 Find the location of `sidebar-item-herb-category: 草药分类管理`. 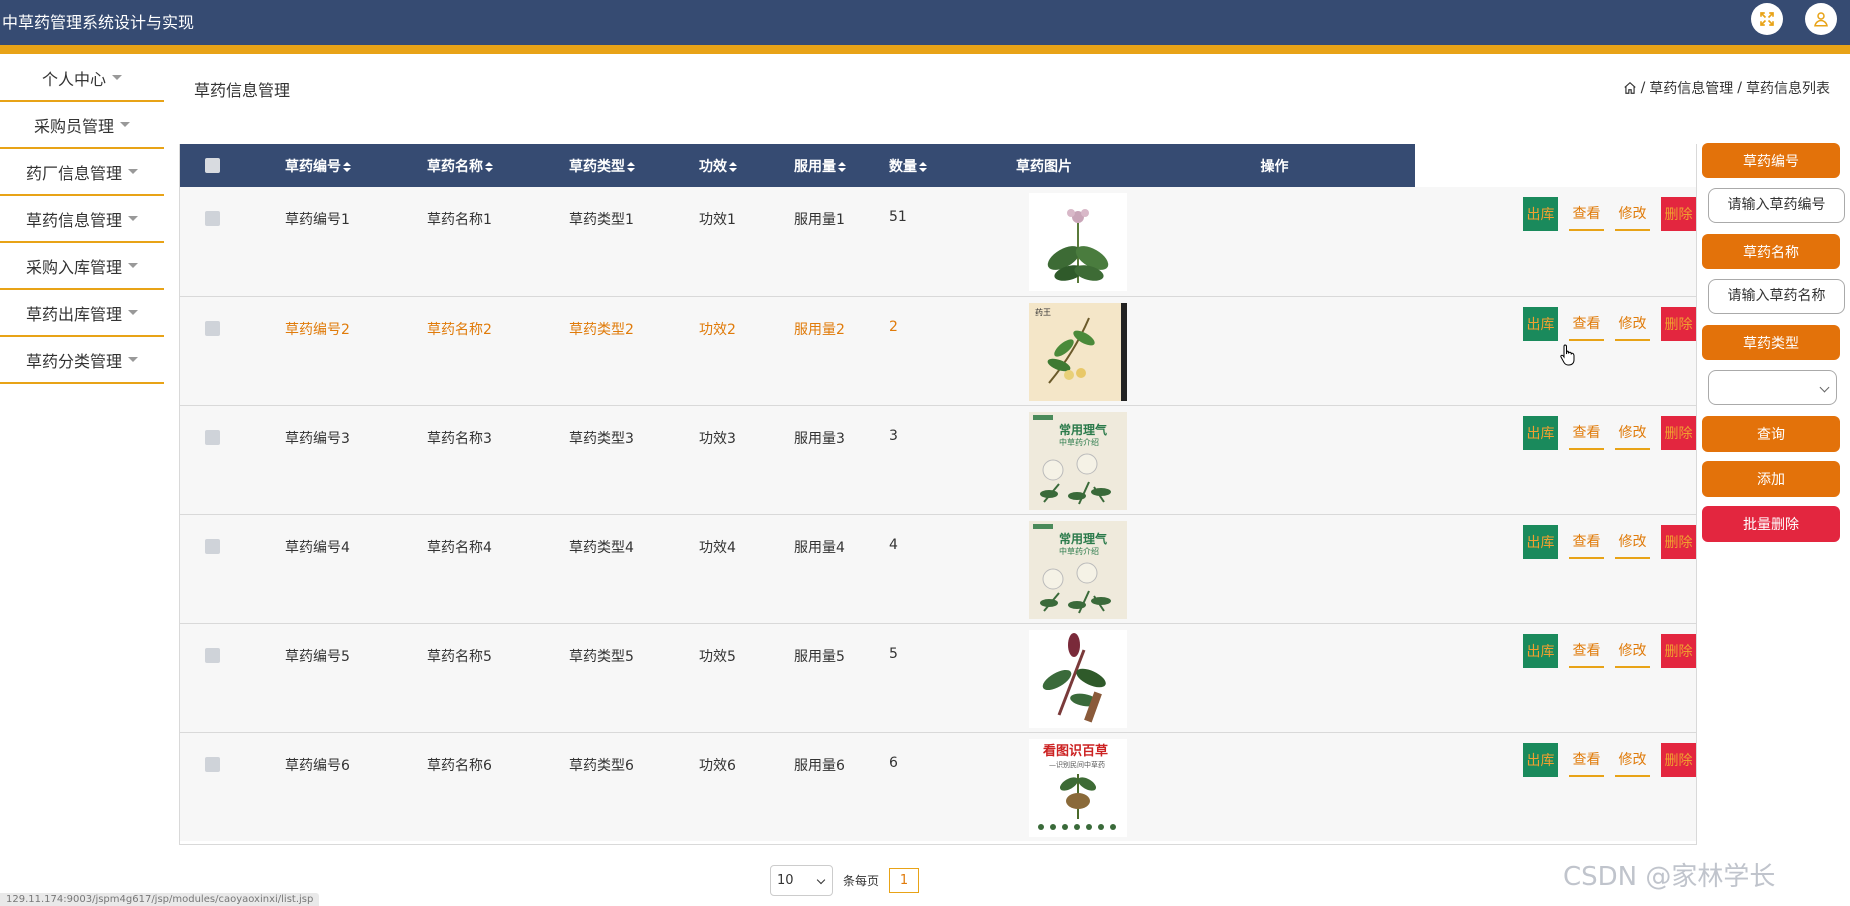

sidebar-item-herb-category: 草药分类管理 is located at coordinates (82, 360).